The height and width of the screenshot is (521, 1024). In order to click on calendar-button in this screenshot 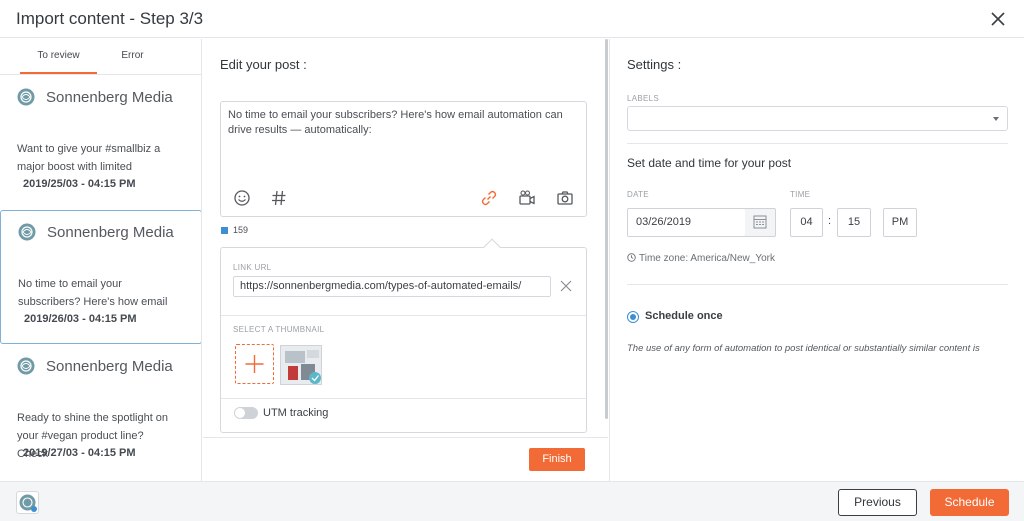, I will do `click(760, 222)`.